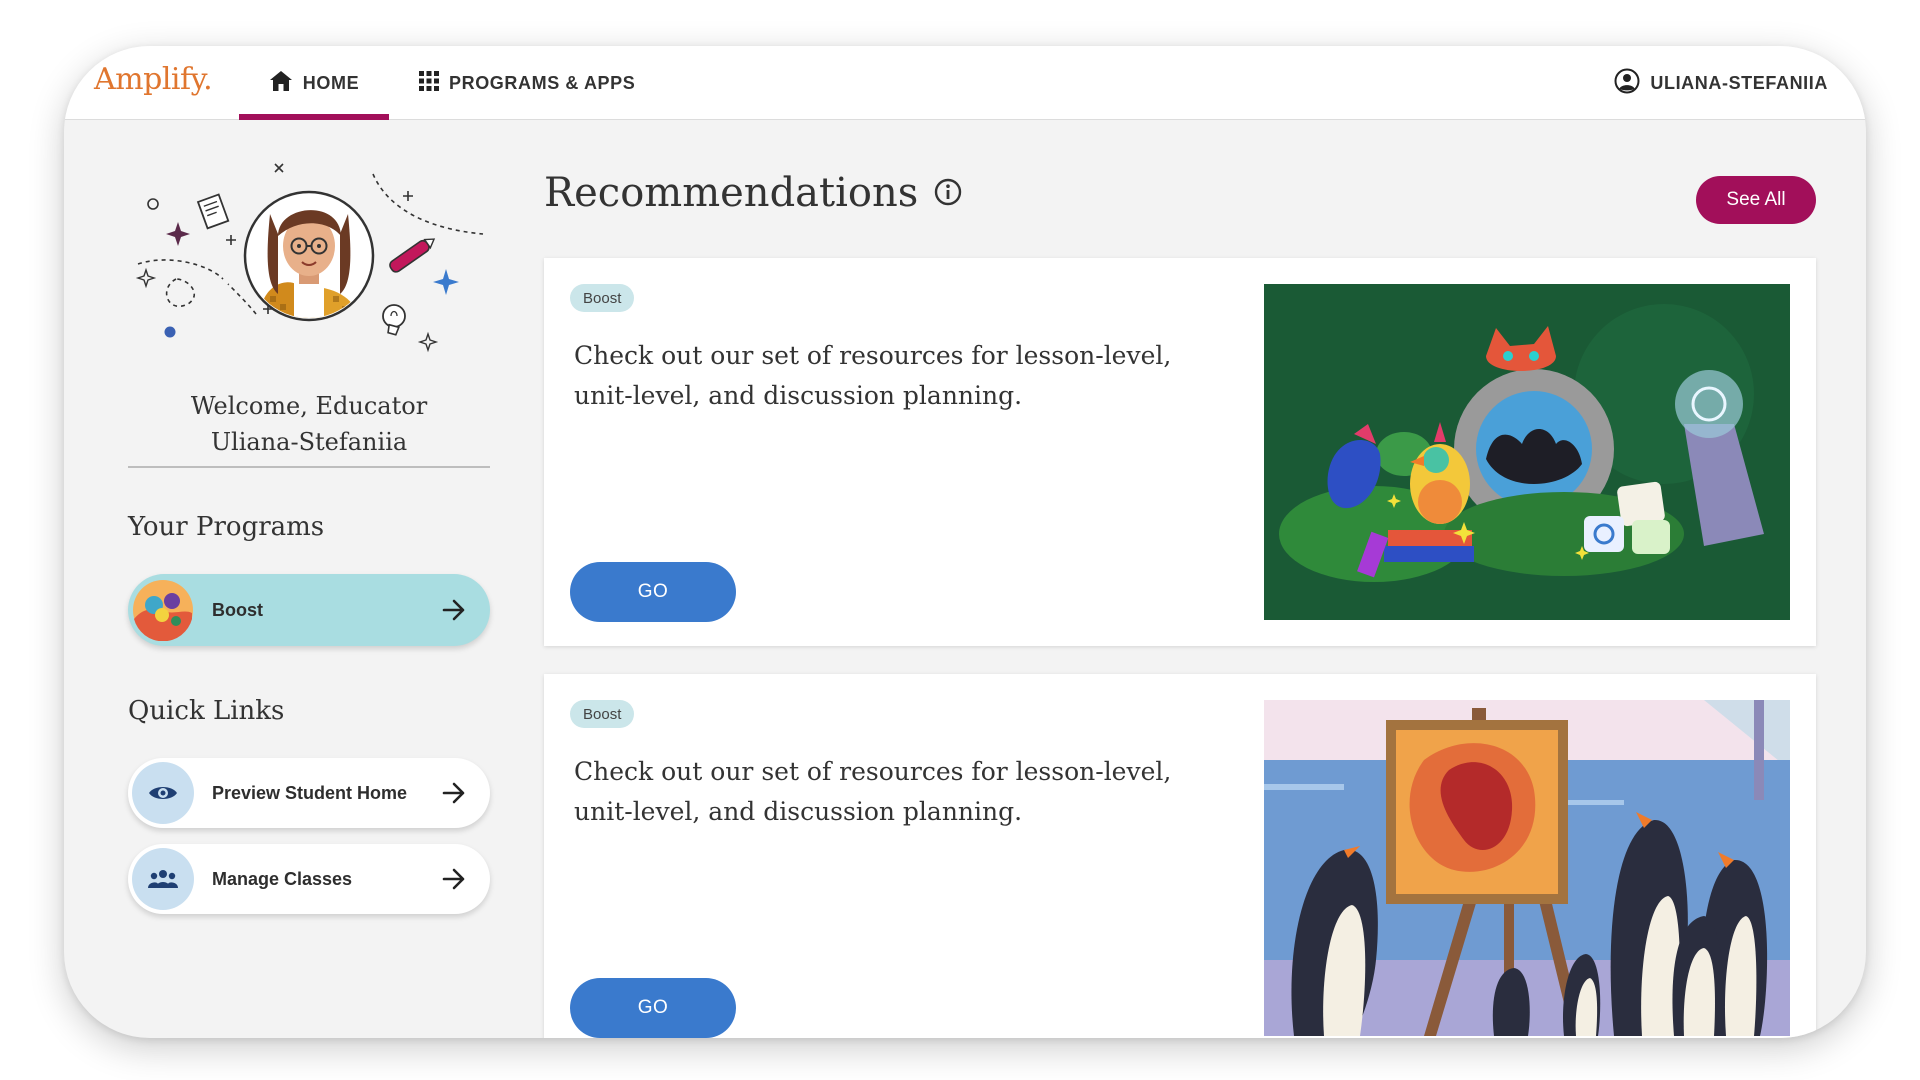 The height and width of the screenshot is (1080, 1920). Describe the element at coordinates (948, 193) in the screenshot. I see `info-icon` at that location.